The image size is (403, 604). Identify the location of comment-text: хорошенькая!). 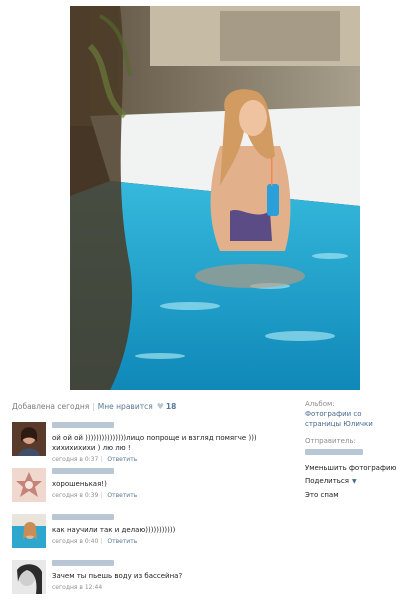
(79, 484).